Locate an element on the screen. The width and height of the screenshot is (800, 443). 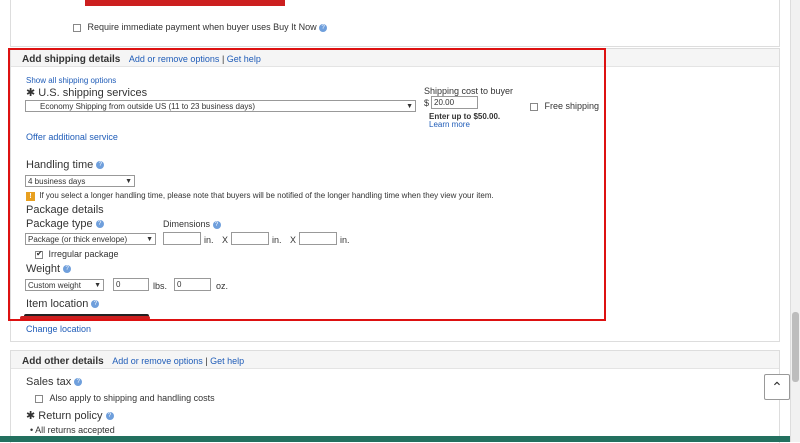
returns-accepted-row: • All returns accepted is located at coordinates (72, 430).